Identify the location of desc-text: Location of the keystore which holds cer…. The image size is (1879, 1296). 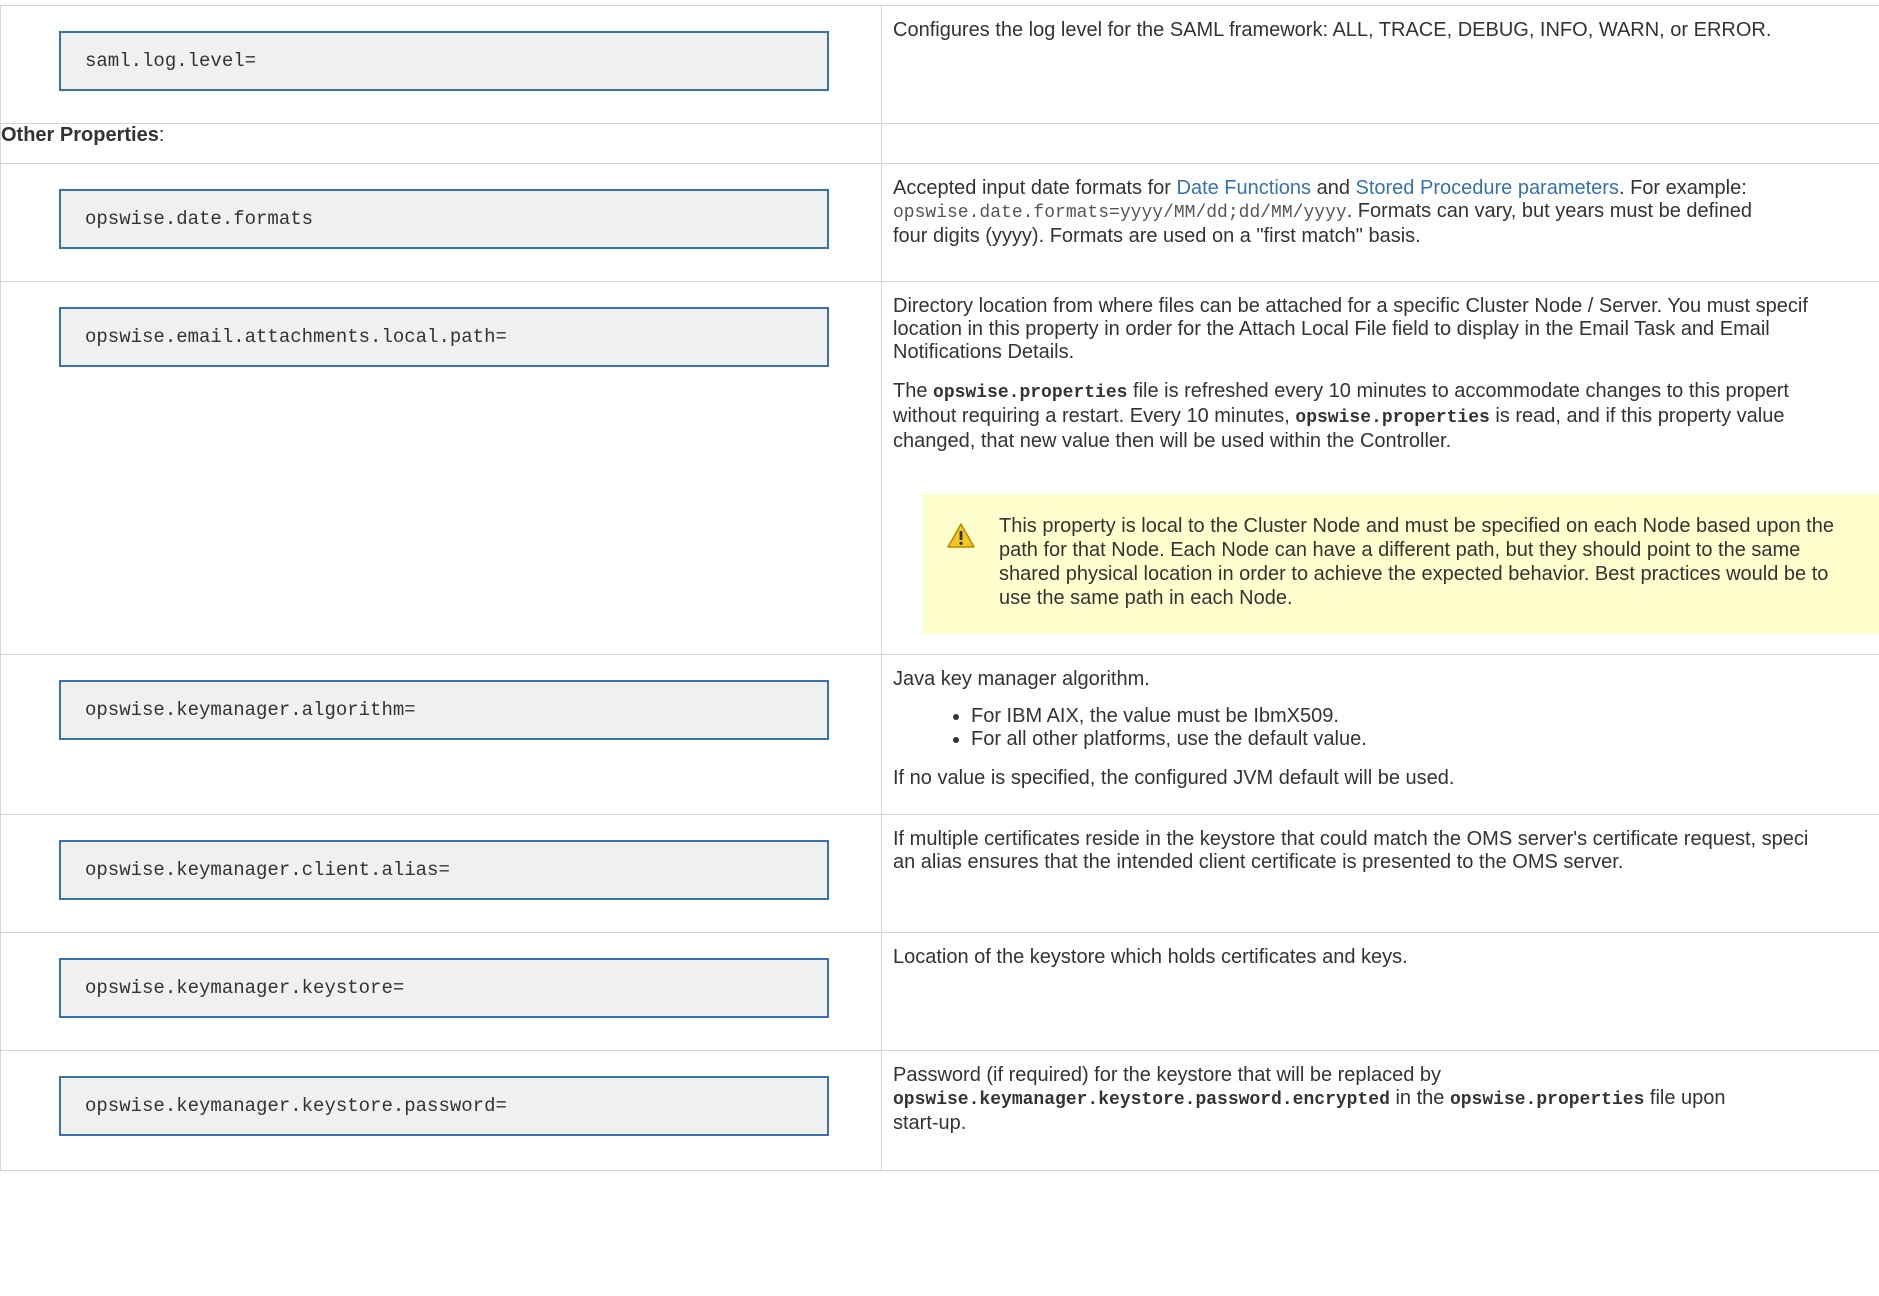
(1150, 957).